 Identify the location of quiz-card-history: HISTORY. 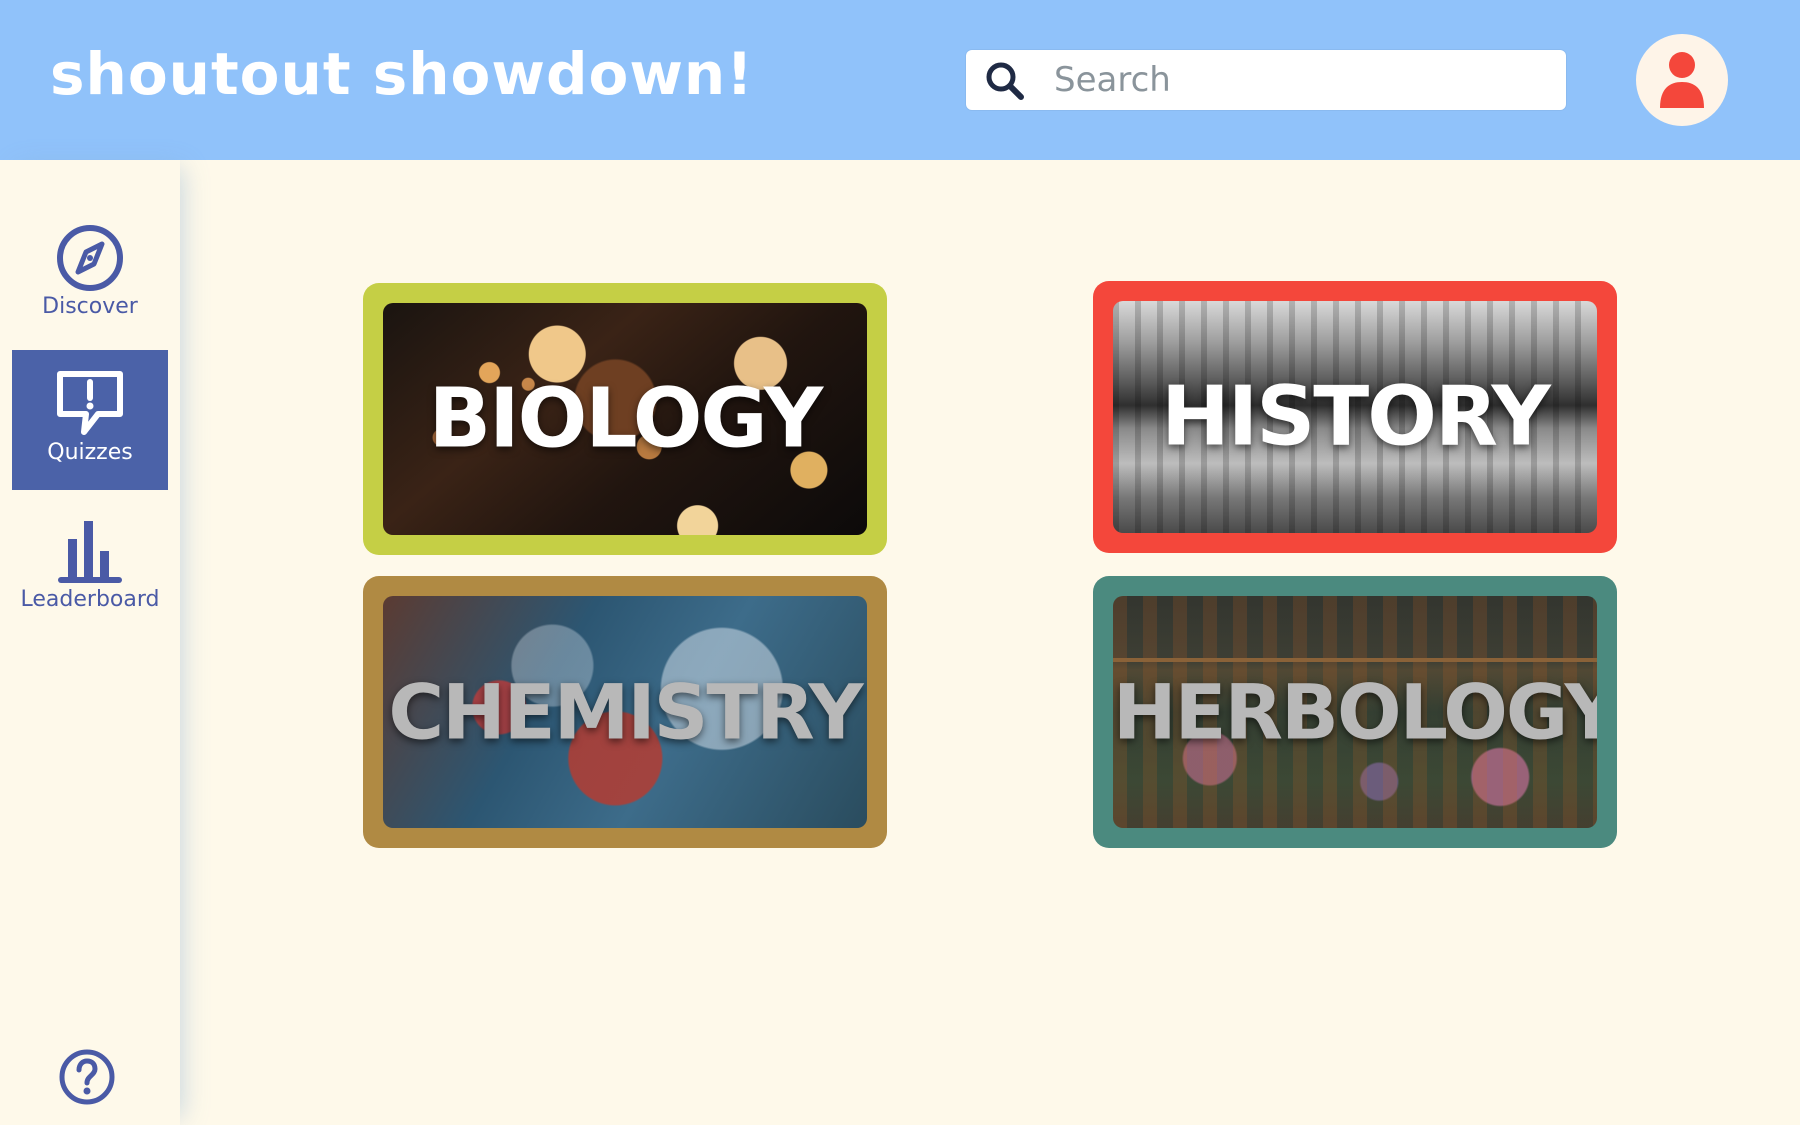
(1355, 417).